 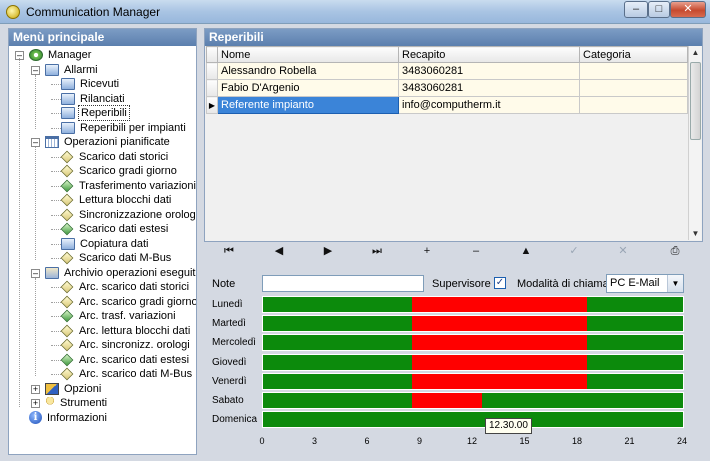 What do you see at coordinates (81, 69) in the screenshot?
I see `tree-item-label: Allarmi` at bounding box center [81, 69].